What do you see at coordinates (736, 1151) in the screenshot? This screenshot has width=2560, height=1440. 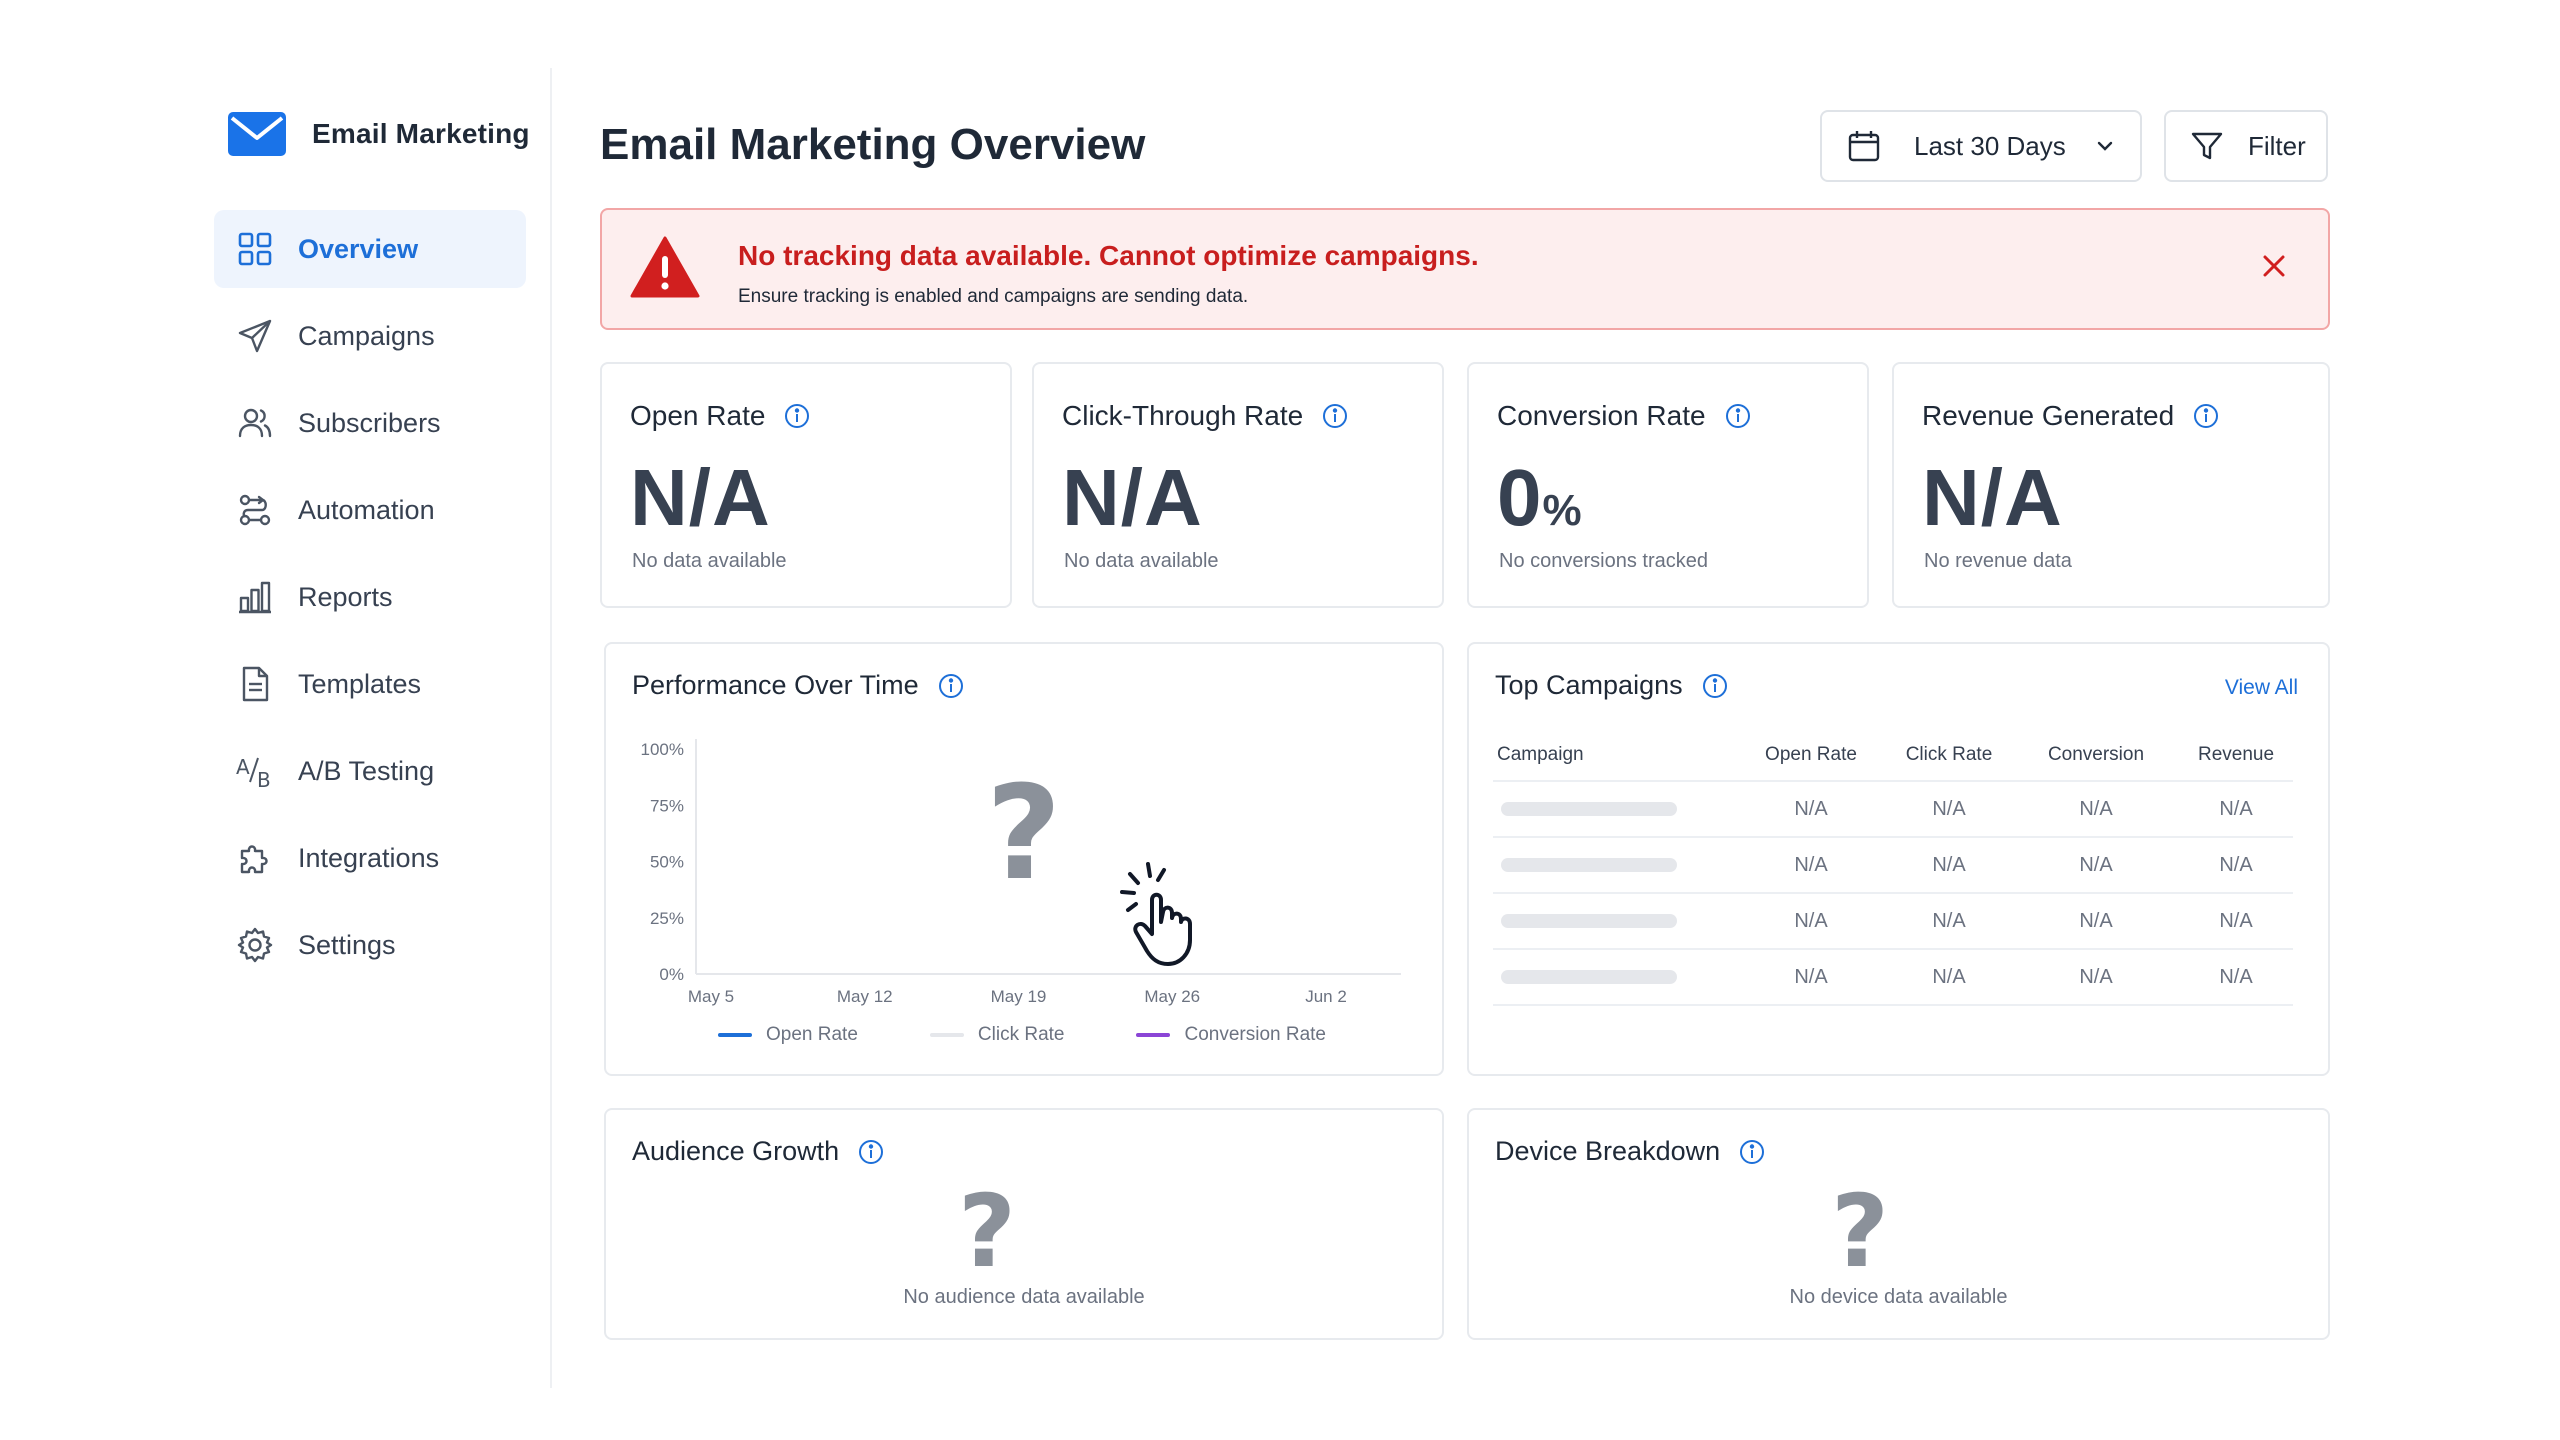 I see `panel-title: Audience Growth` at bounding box center [736, 1151].